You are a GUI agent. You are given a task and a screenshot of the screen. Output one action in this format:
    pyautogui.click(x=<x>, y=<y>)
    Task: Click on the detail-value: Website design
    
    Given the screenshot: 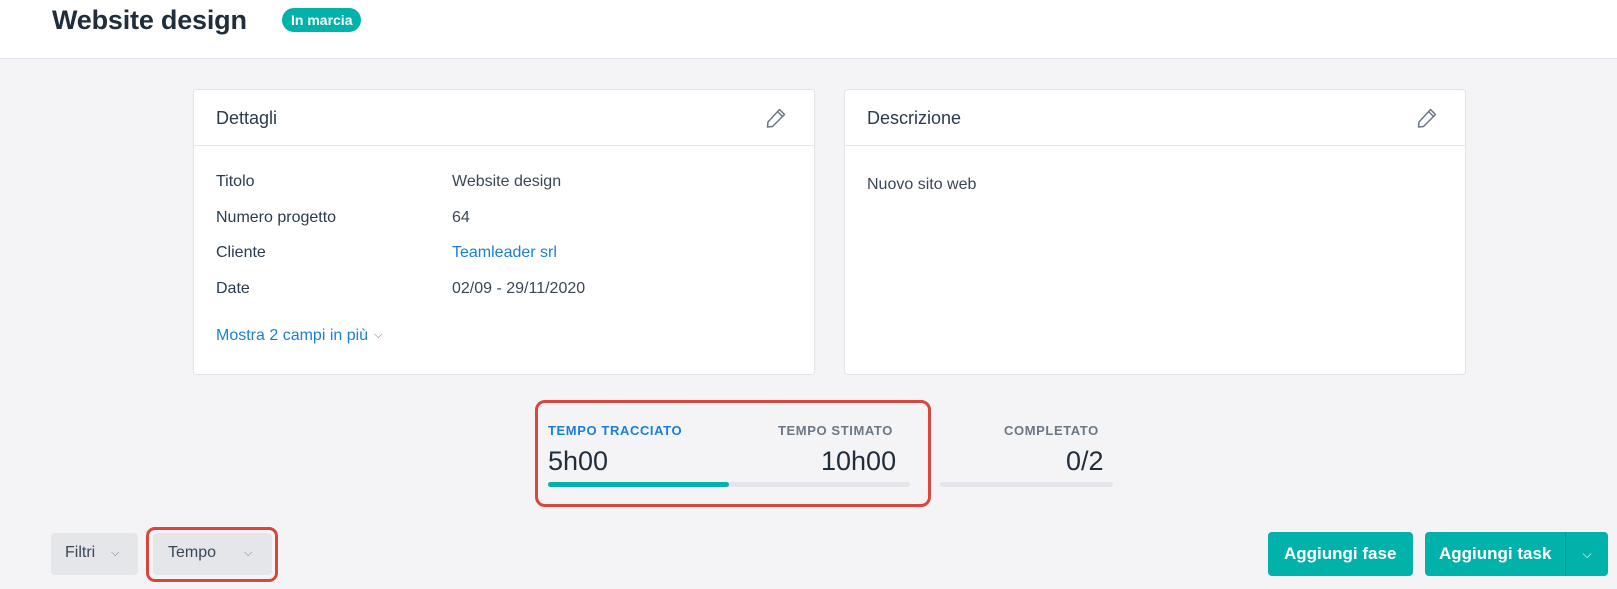 What is the action you would take?
    pyautogui.click(x=507, y=181)
    